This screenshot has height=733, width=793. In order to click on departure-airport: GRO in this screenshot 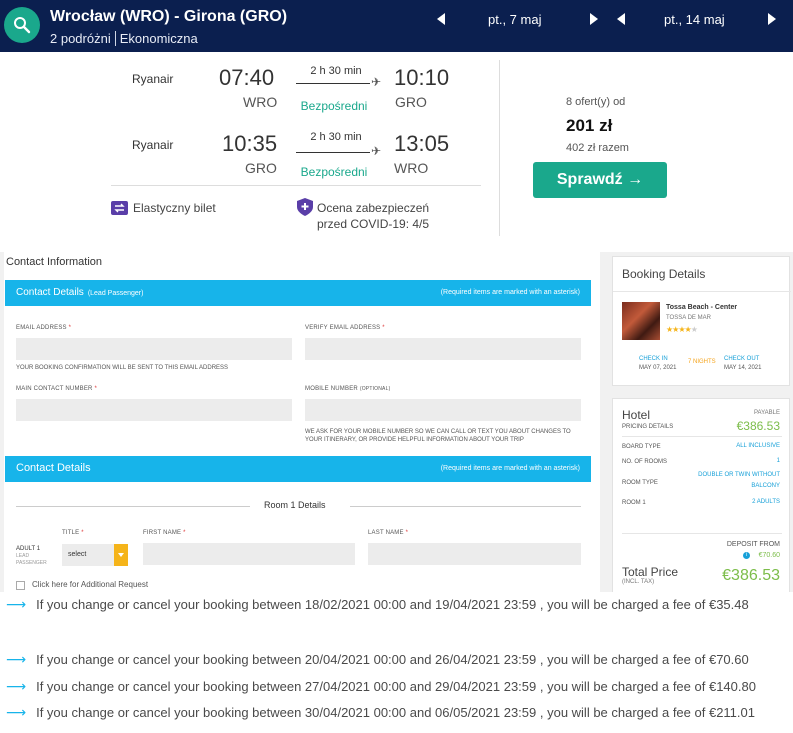, I will do `click(261, 168)`.